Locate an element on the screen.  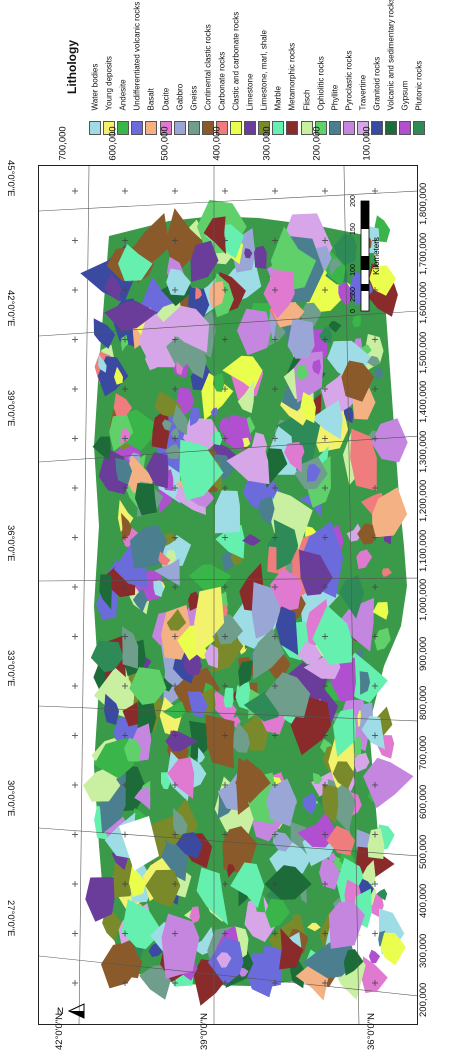
legend-item-label: Limestone, marl, shale is located at coordinates (264, 70).